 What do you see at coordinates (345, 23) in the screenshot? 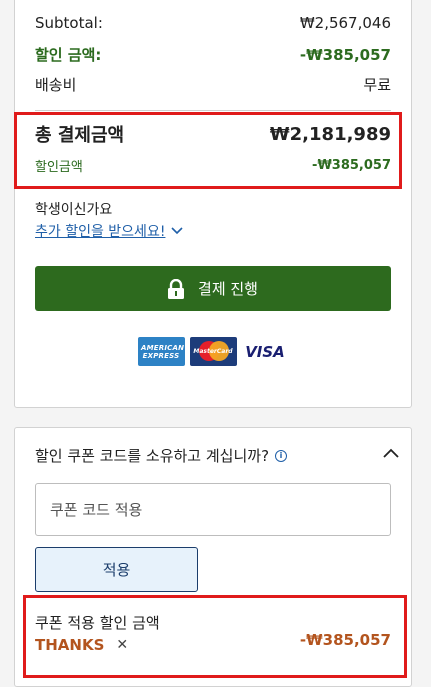
I see `subtotal-value: ₩2,567,046` at bounding box center [345, 23].